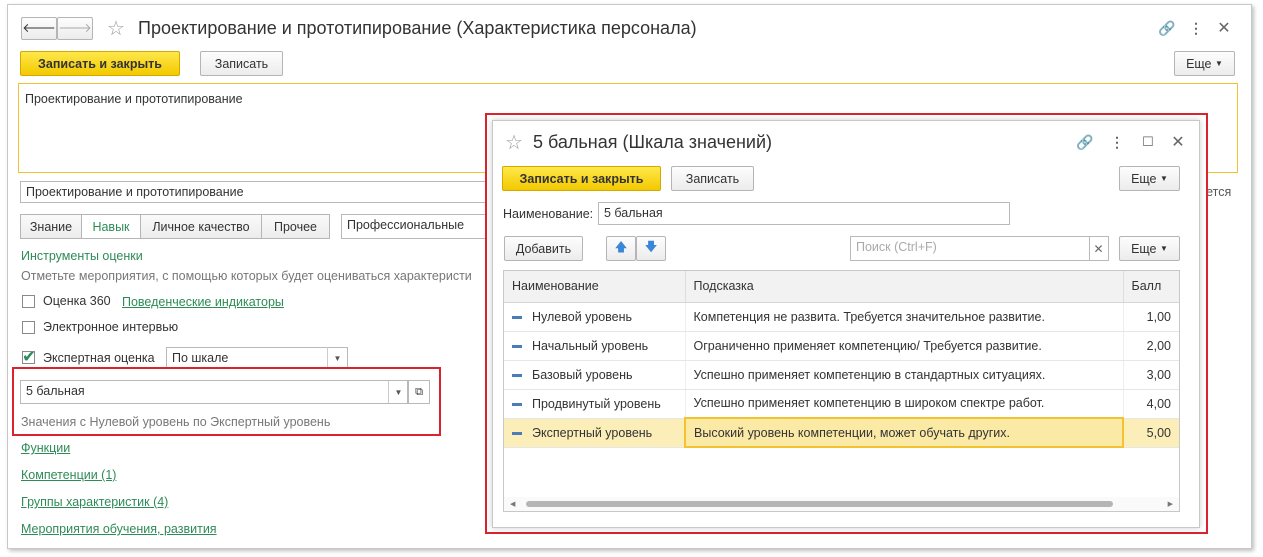  I want to click on interview-label: Электронное интервью, so click(111, 327).